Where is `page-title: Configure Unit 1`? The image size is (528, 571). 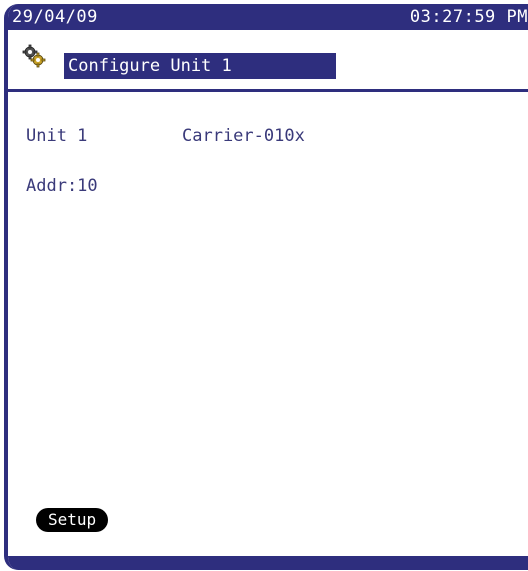 page-title: Configure Unit 1 is located at coordinates (200, 66).